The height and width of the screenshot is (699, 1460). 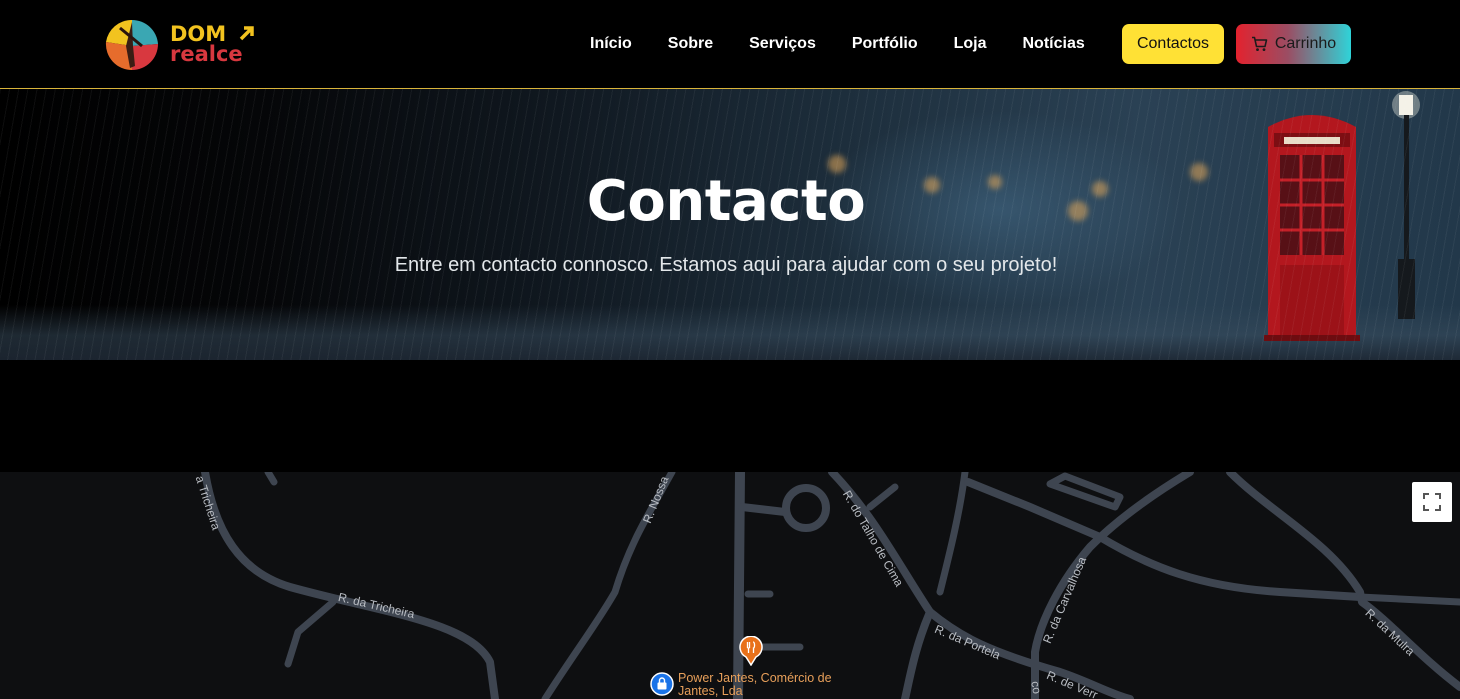 I want to click on page-title: Contacto, so click(x=726, y=201).